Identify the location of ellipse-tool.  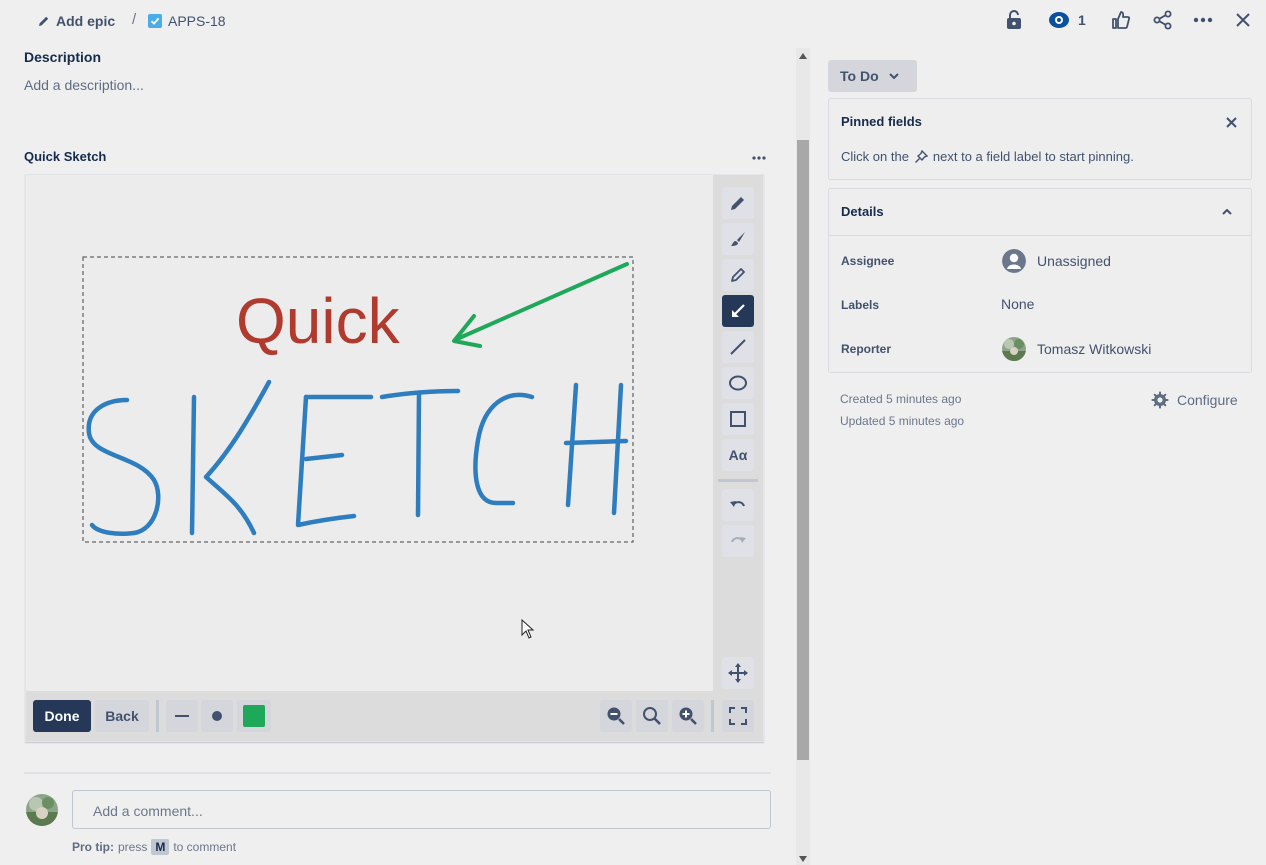
(738, 383).